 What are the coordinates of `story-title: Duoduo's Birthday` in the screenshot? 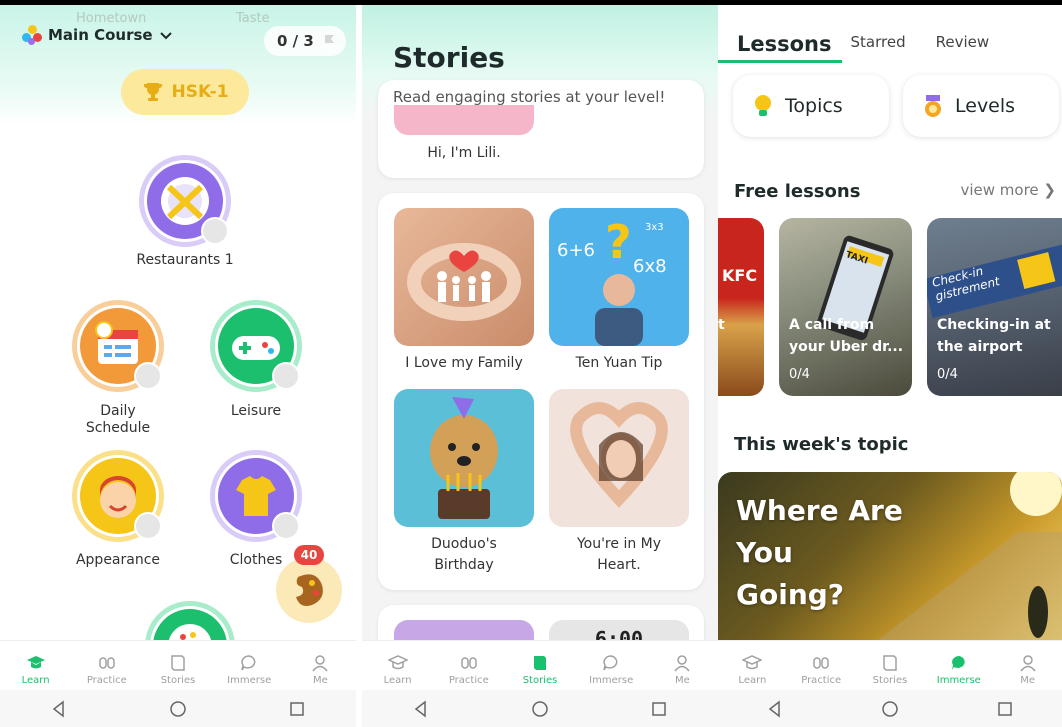 It's located at (464, 554).